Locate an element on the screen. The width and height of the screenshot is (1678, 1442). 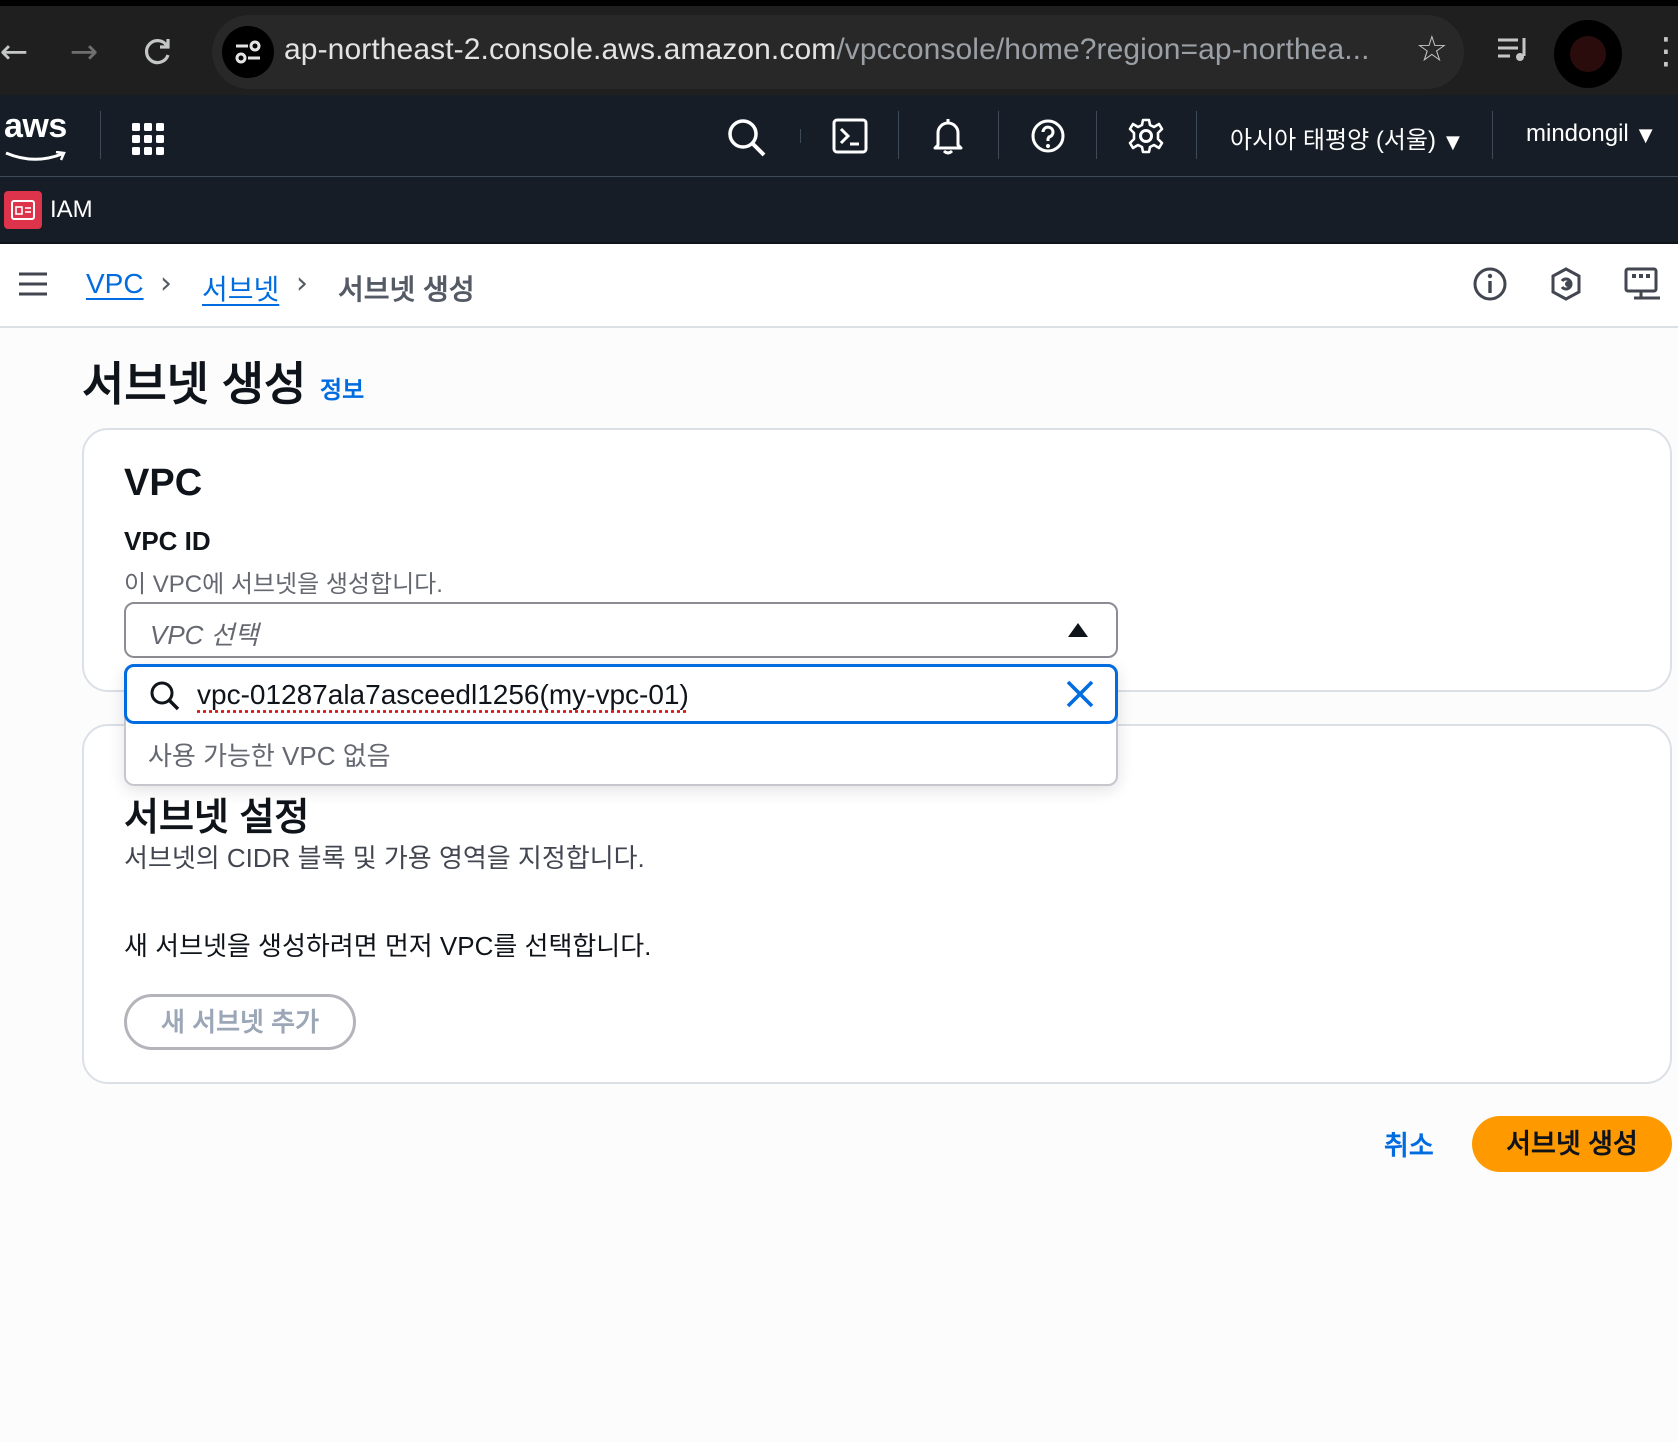
cancel-button: 취소 is located at coordinates (1409, 1143).